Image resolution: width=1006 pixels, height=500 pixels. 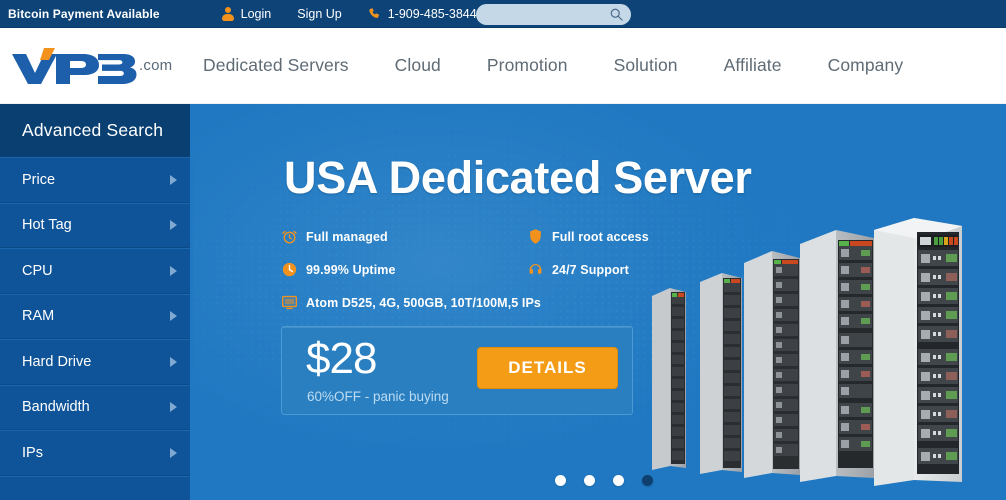 What do you see at coordinates (341, 358) in the screenshot?
I see `price-amount: $28` at bounding box center [341, 358].